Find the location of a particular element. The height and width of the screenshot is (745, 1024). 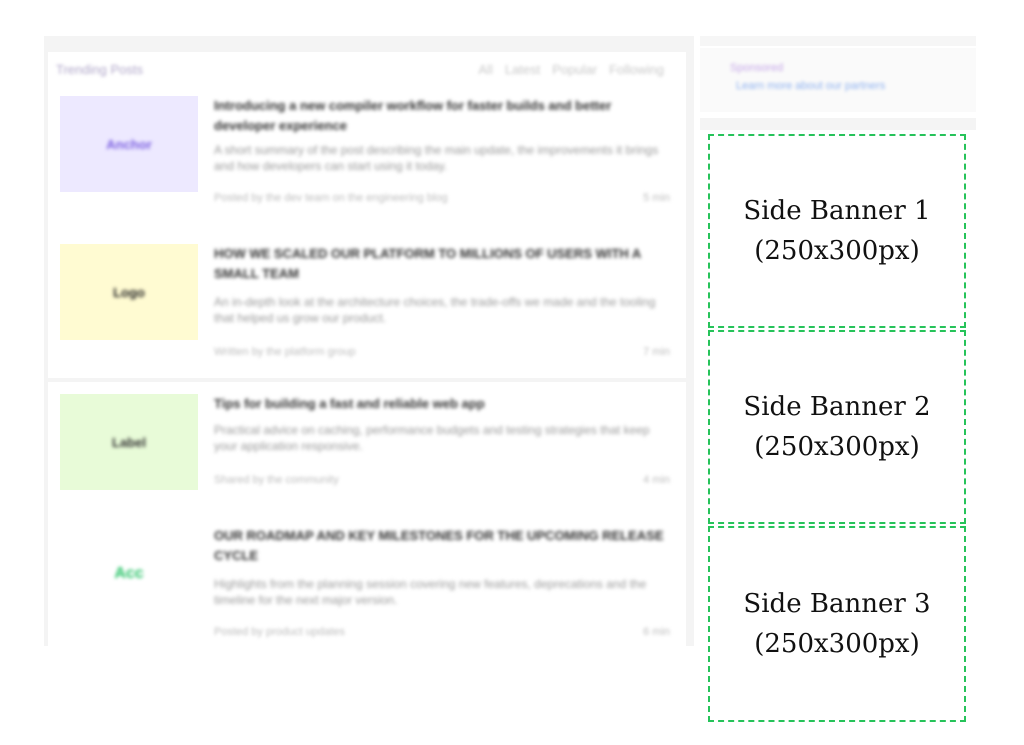

thumbnail-logo-text: Logo is located at coordinates (129, 292).